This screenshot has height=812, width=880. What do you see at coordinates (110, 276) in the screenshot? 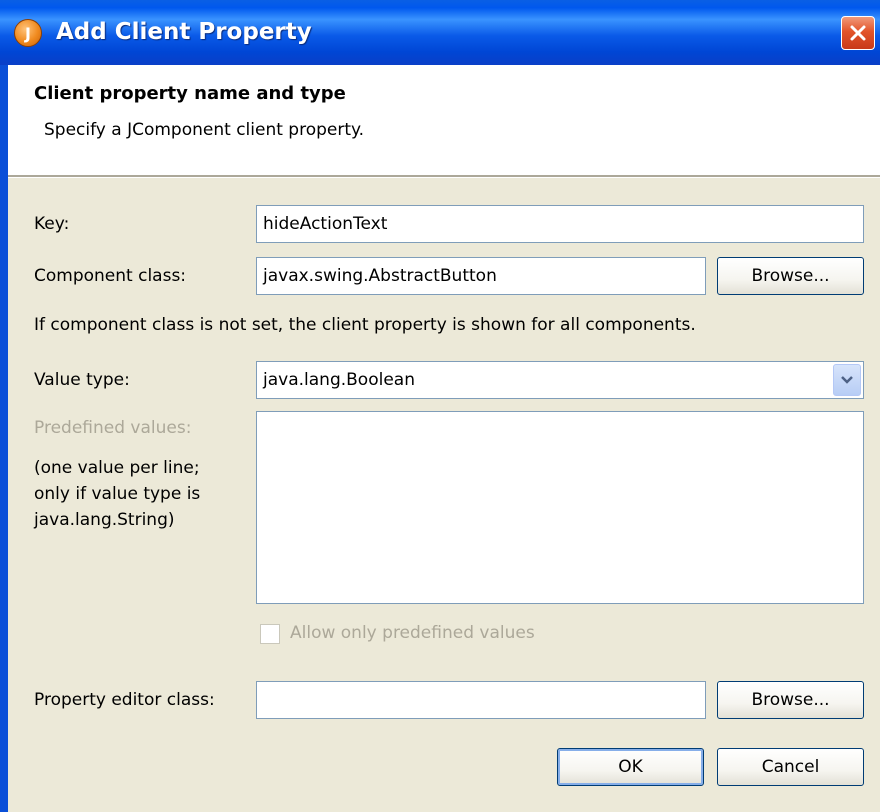
I see `component-class-label: Component class:` at bounding box center [110, 276].